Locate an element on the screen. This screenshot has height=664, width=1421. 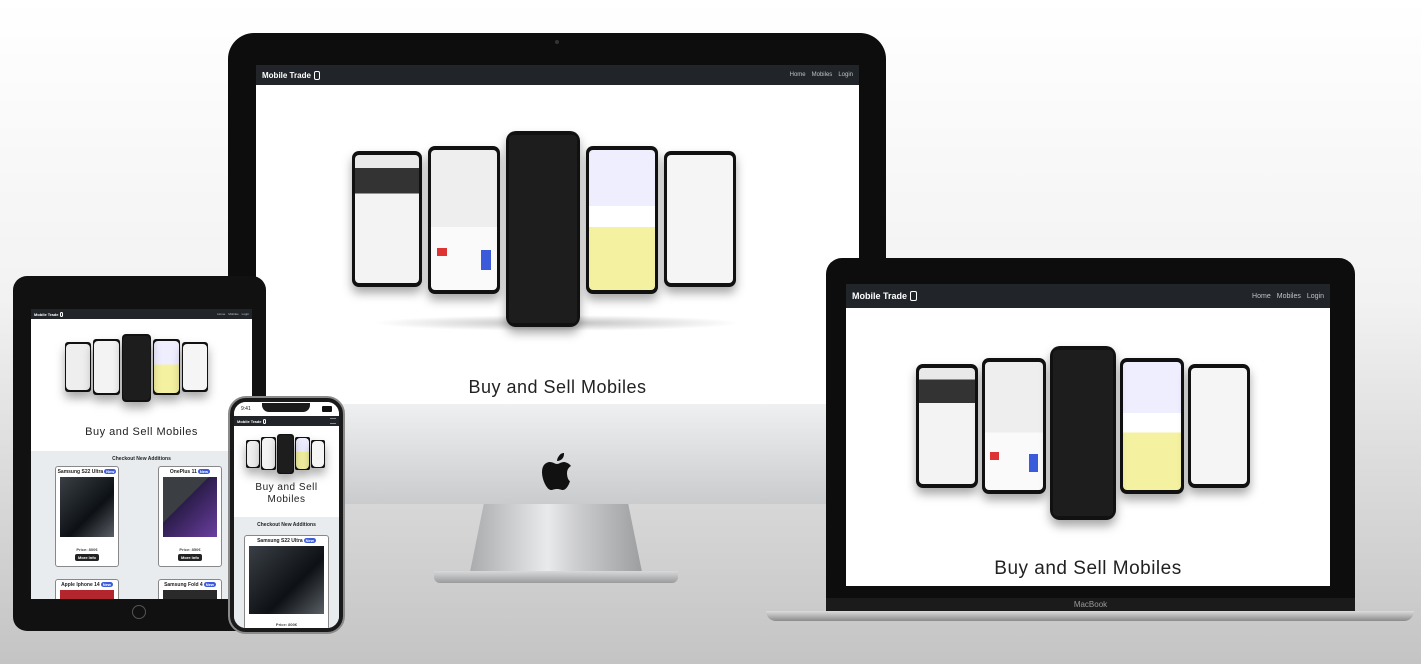
imac-camera is located at coordinates (557, 42).